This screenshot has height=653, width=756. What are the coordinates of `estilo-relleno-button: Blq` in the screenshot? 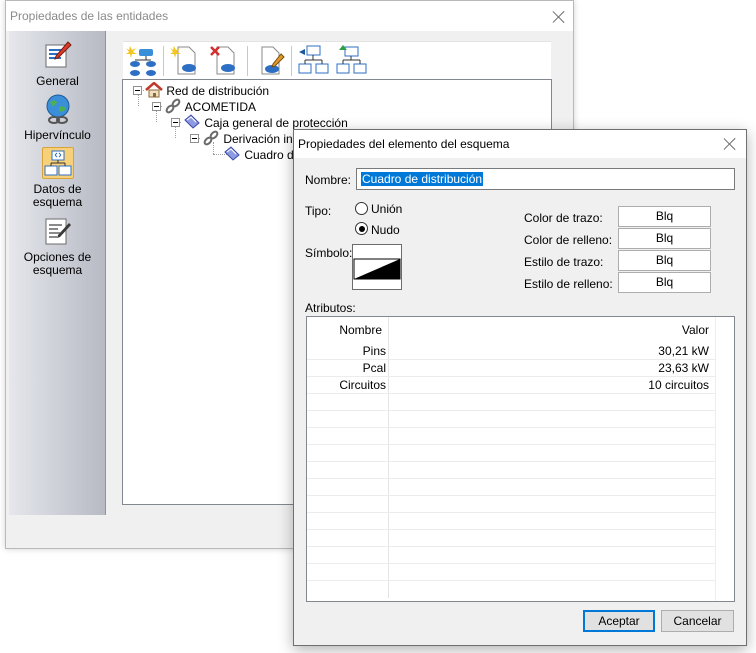 It's located at (664, 282).